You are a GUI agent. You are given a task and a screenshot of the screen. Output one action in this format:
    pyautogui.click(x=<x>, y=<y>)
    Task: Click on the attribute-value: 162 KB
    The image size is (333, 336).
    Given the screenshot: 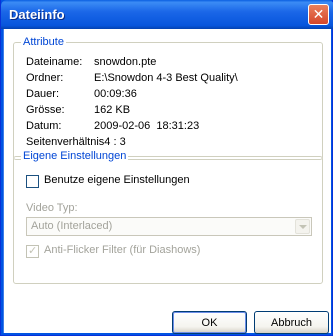 What is the action you would take?
    pyautogui.click(x=112, y=110)
    